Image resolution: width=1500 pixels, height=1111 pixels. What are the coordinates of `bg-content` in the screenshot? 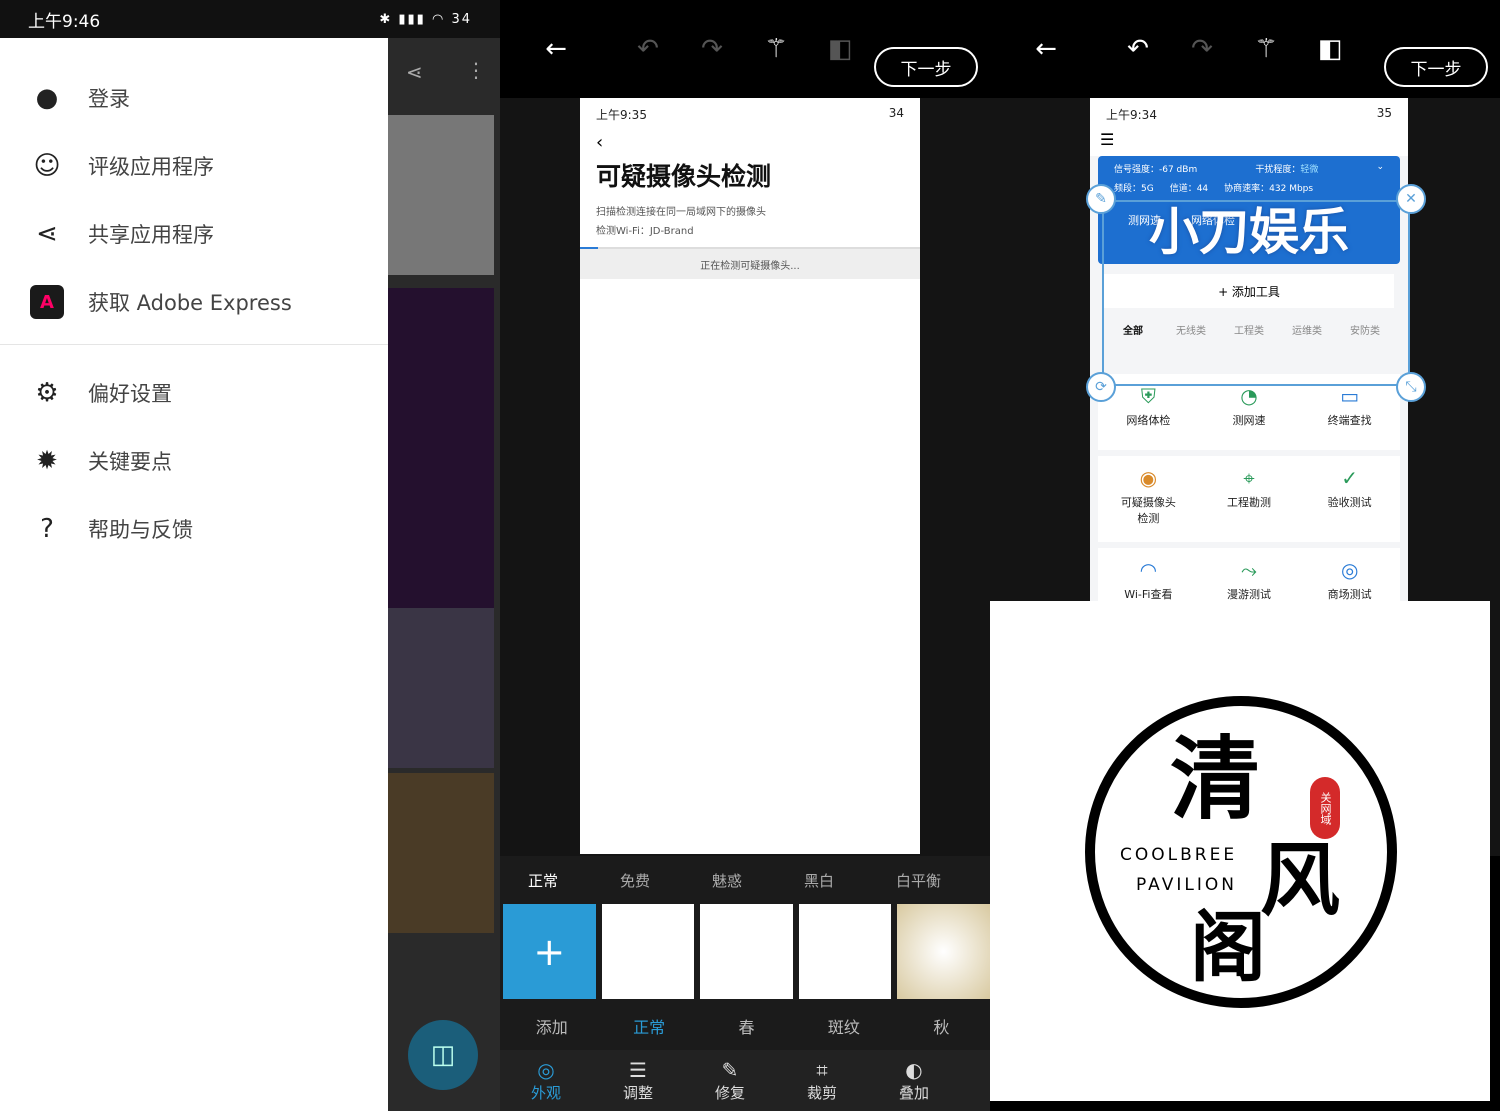 It's located at (441, 448).